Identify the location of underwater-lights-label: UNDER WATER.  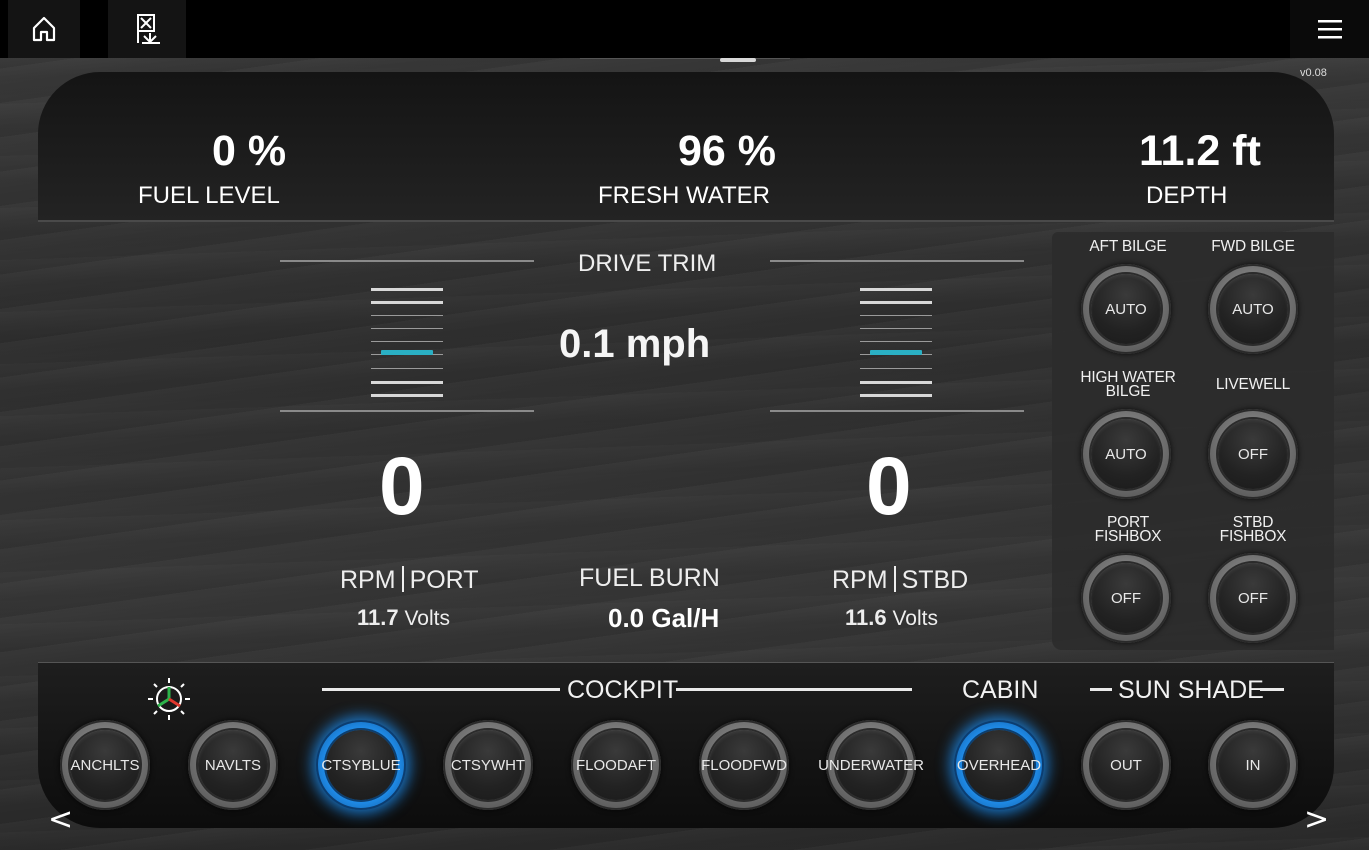
(871, 765).